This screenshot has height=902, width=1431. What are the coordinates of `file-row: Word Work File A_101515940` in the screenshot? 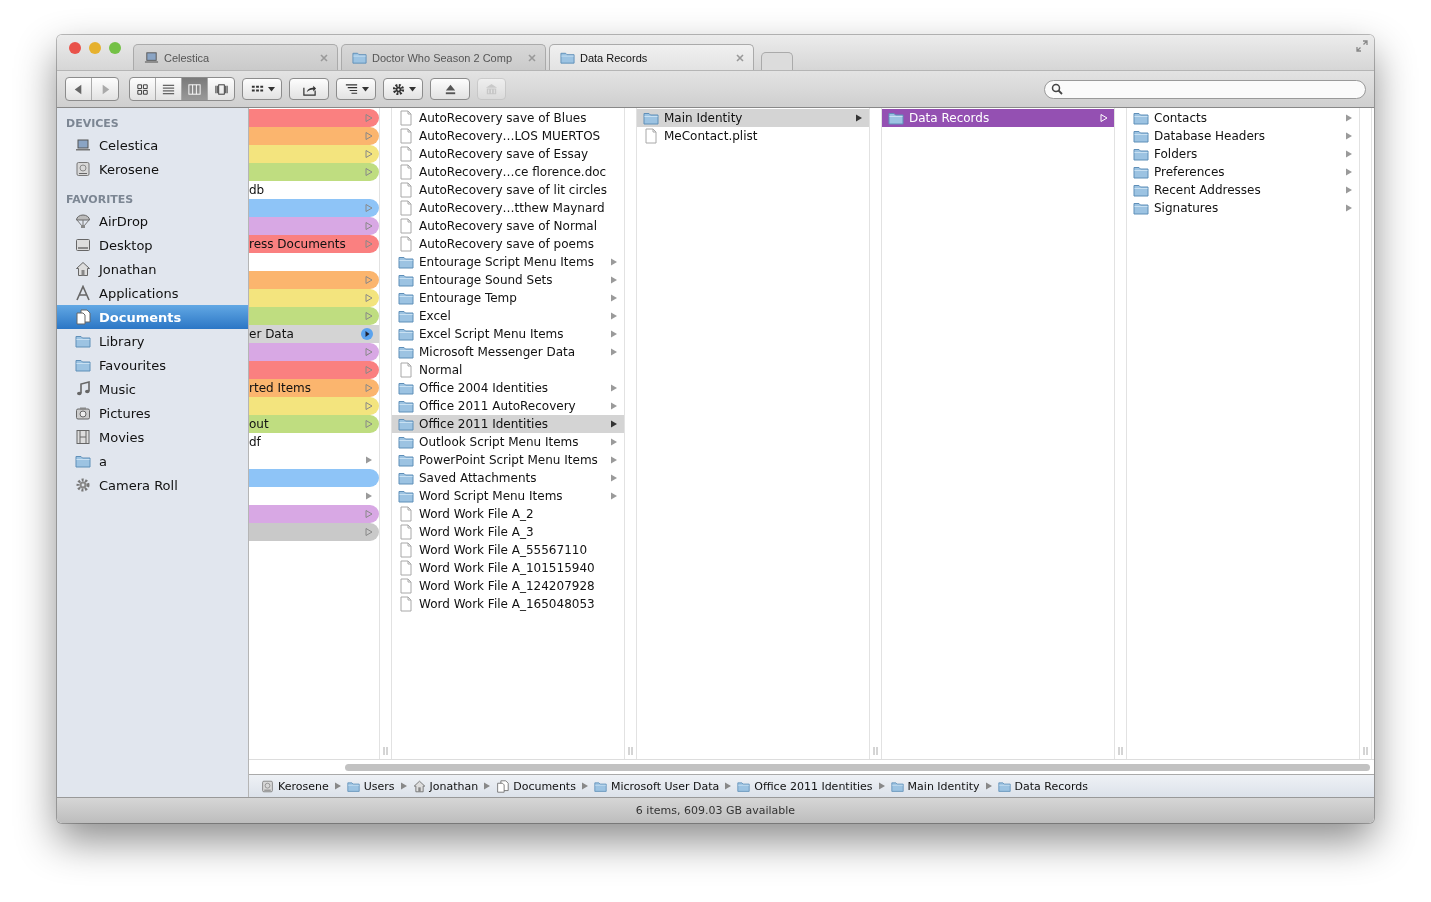 It's located at (508, 568).